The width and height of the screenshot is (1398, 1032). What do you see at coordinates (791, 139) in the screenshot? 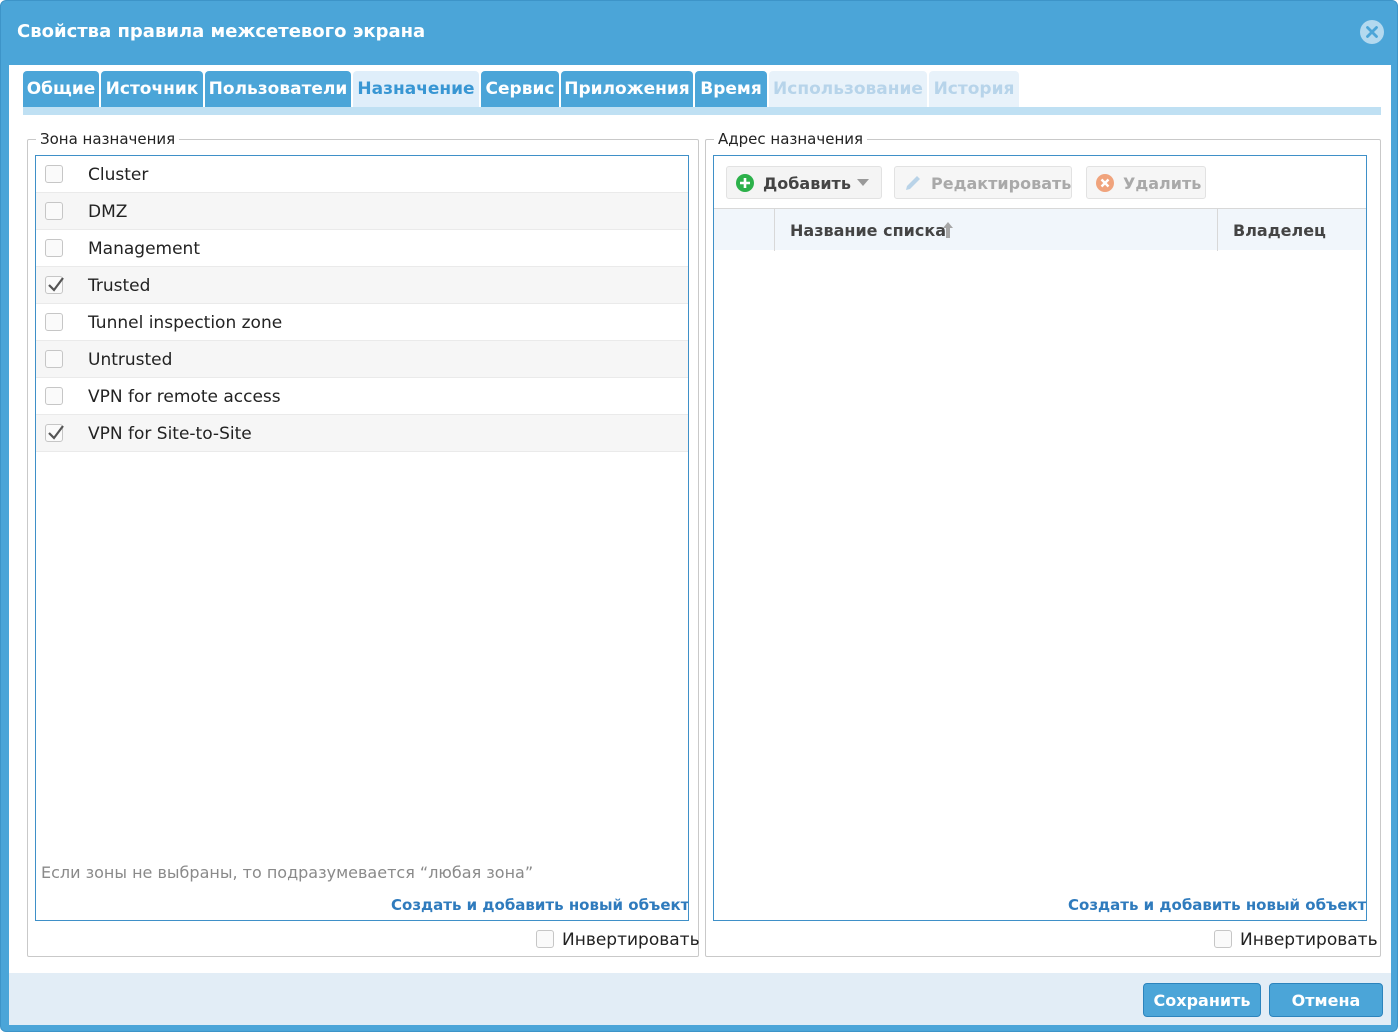
I see `address-group-legend: Адрес назначения` at bounding box center [791, 139].